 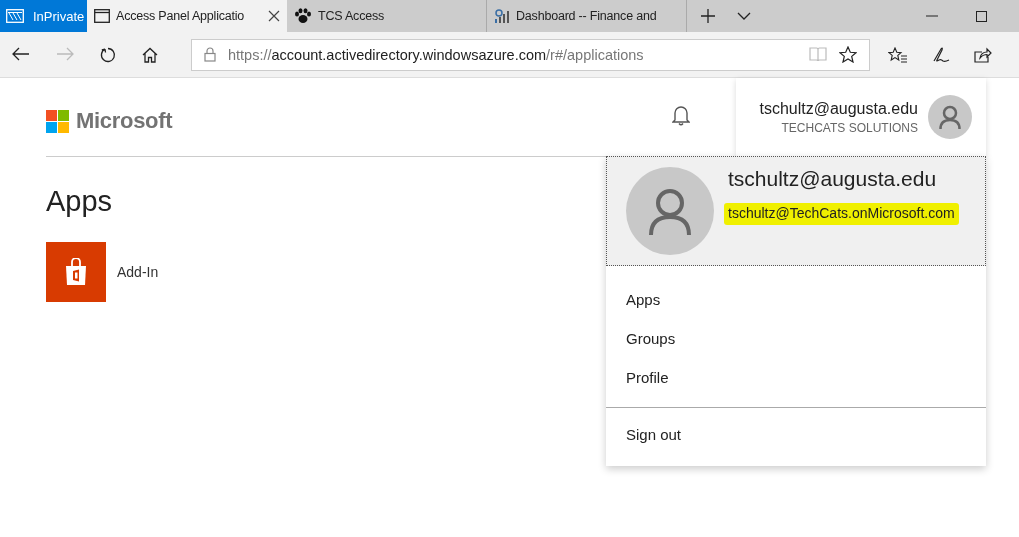 What do you see at coordinates (796, 338) in the screenshot?
I see `menu-item: Groups` at bounding box center [796, 338].